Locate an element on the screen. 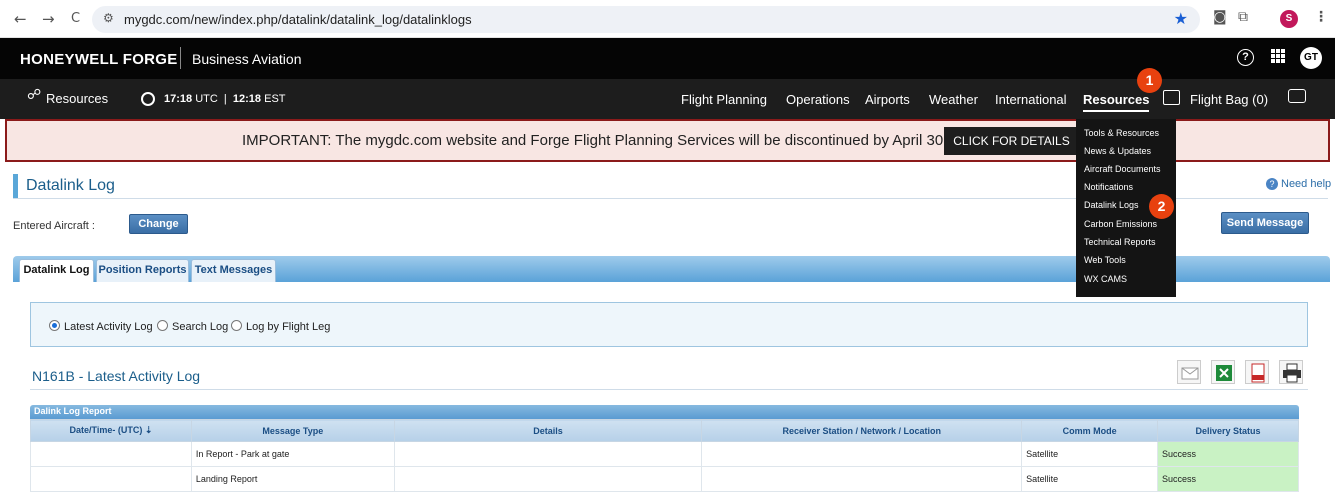 This screenshot has width=1335, height=502. resources-share-icon: ☍ is located at coordinates (34, 95).